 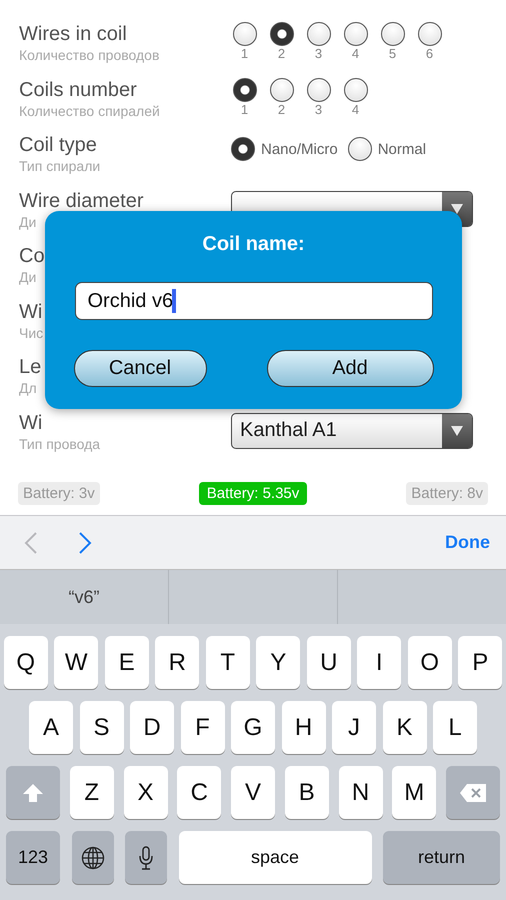 What do you see at coordinates (278, 662) in the screenshot?
I see `key: Y` at bounding box center [278, 662].